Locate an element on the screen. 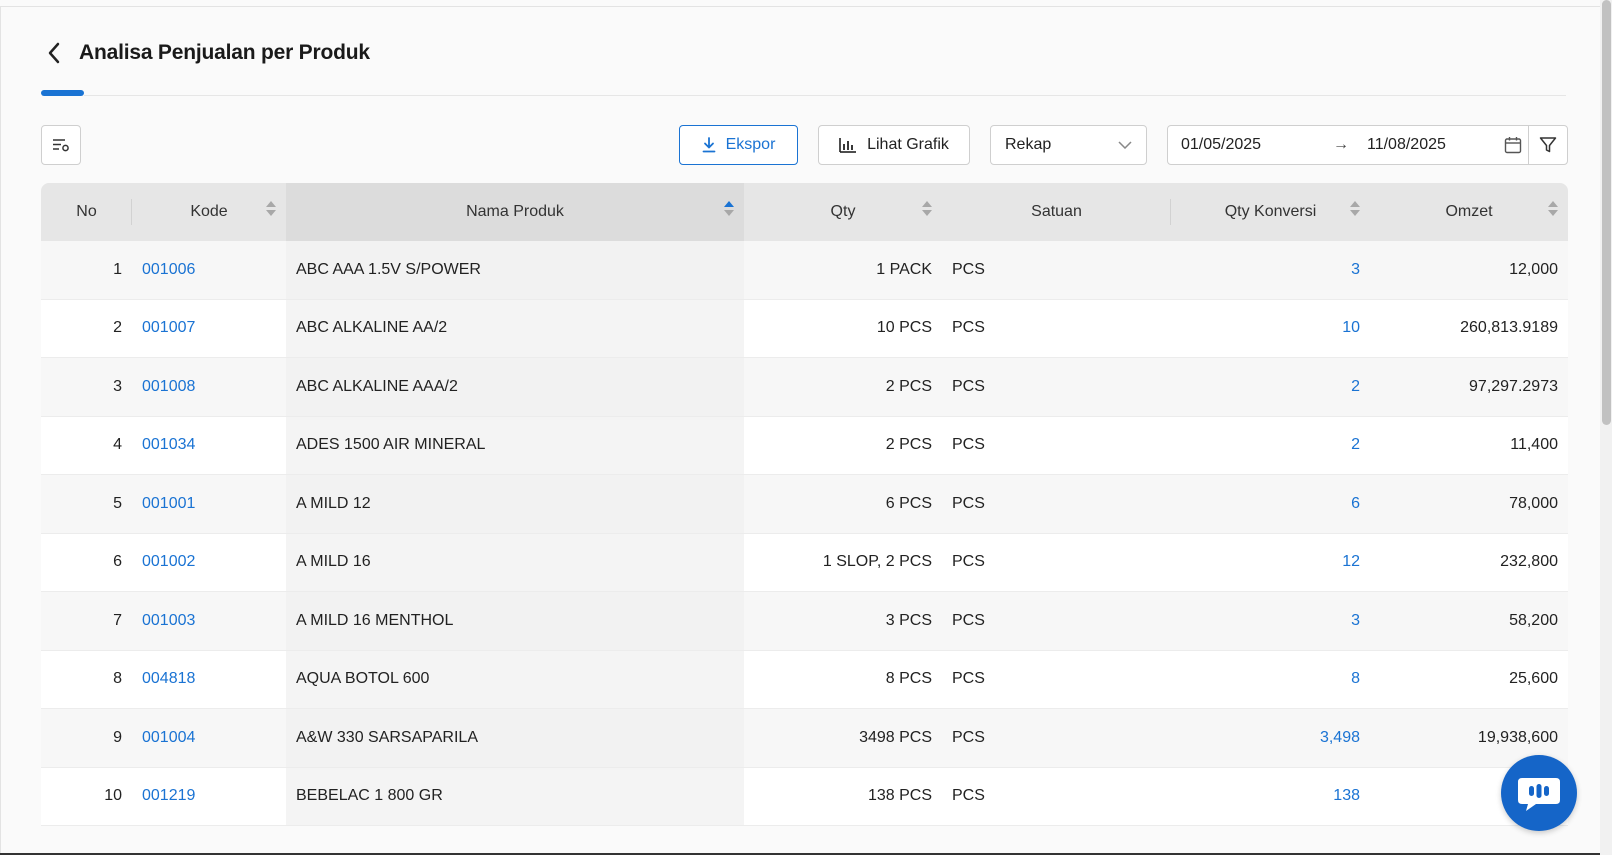 The width and height of the screenshot is (1612, 855). cell-nama-produk-value: A MILD 16 is located at coordinates (333, 562).